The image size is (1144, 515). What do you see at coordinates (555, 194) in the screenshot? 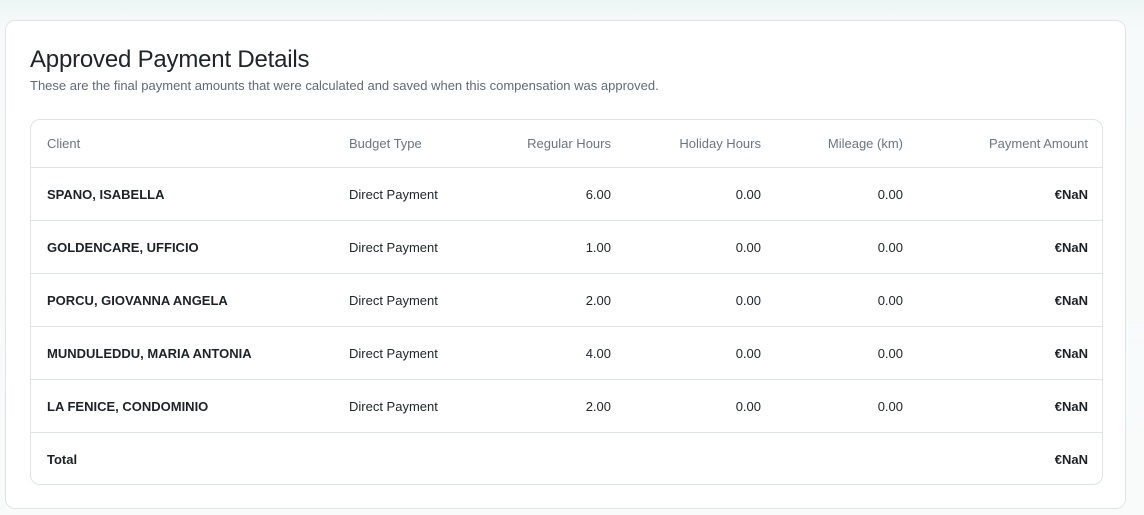
I see `cell-regular-hours: 6.00` at bounding box center [555, 194].